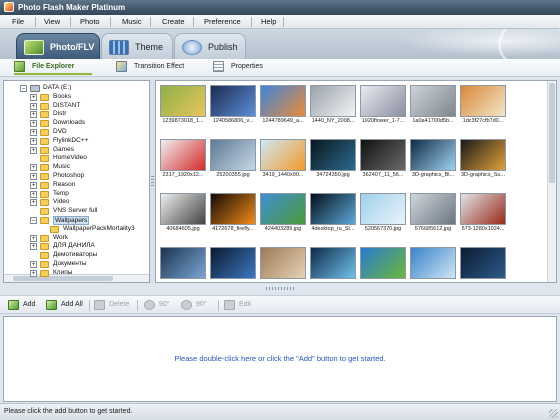 This screenshot has width=560, height=420. Describe the element at coordinates (247, 66) in the screenshot. I see `subtab-label: Properties` at that location.